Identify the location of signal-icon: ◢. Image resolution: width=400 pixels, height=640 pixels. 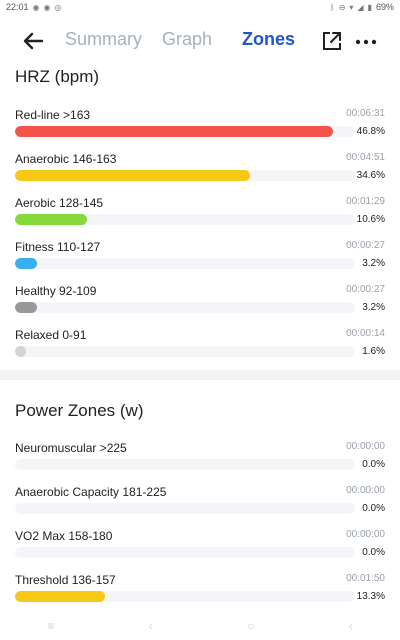
(360, 7).